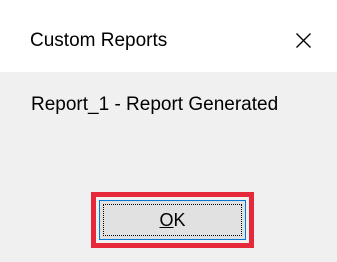  I want to click on dialog-title: Custom Reports, so click(99, 40).